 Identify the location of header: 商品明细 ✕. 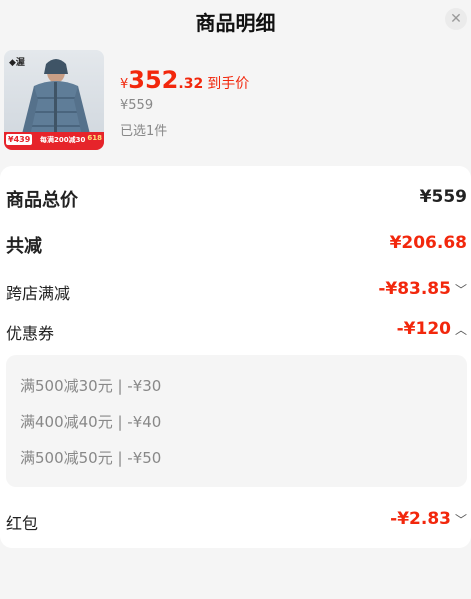
(235, 20).